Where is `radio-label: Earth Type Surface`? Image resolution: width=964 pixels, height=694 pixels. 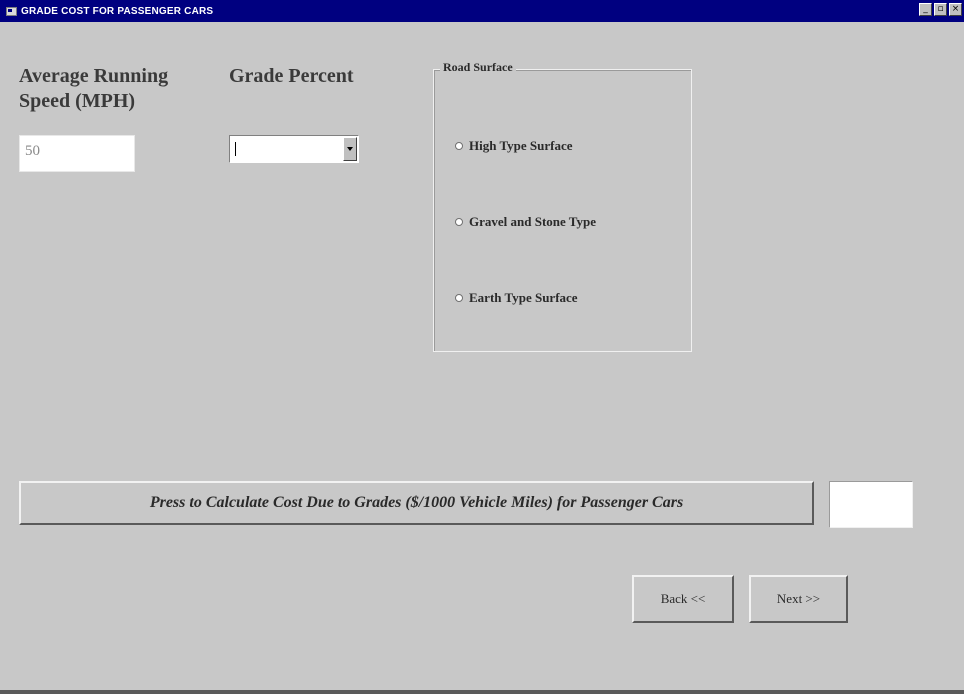 radio-label: Earth Type Surface is located at coordinates (523, 297).